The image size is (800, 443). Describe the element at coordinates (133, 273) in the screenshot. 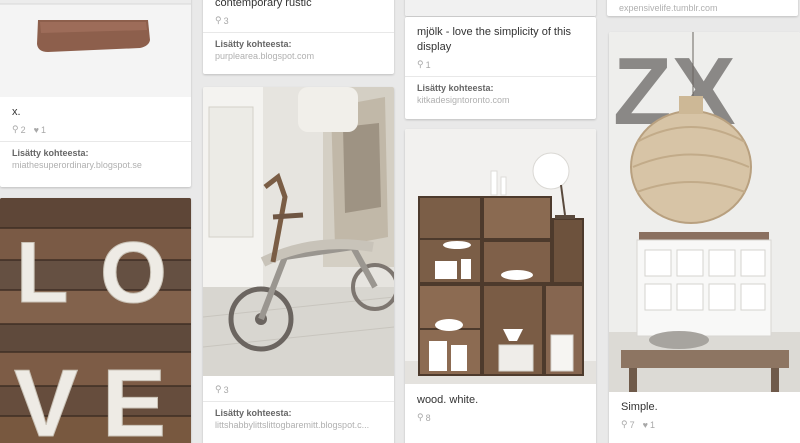

I see `letter-o: O` at that location.